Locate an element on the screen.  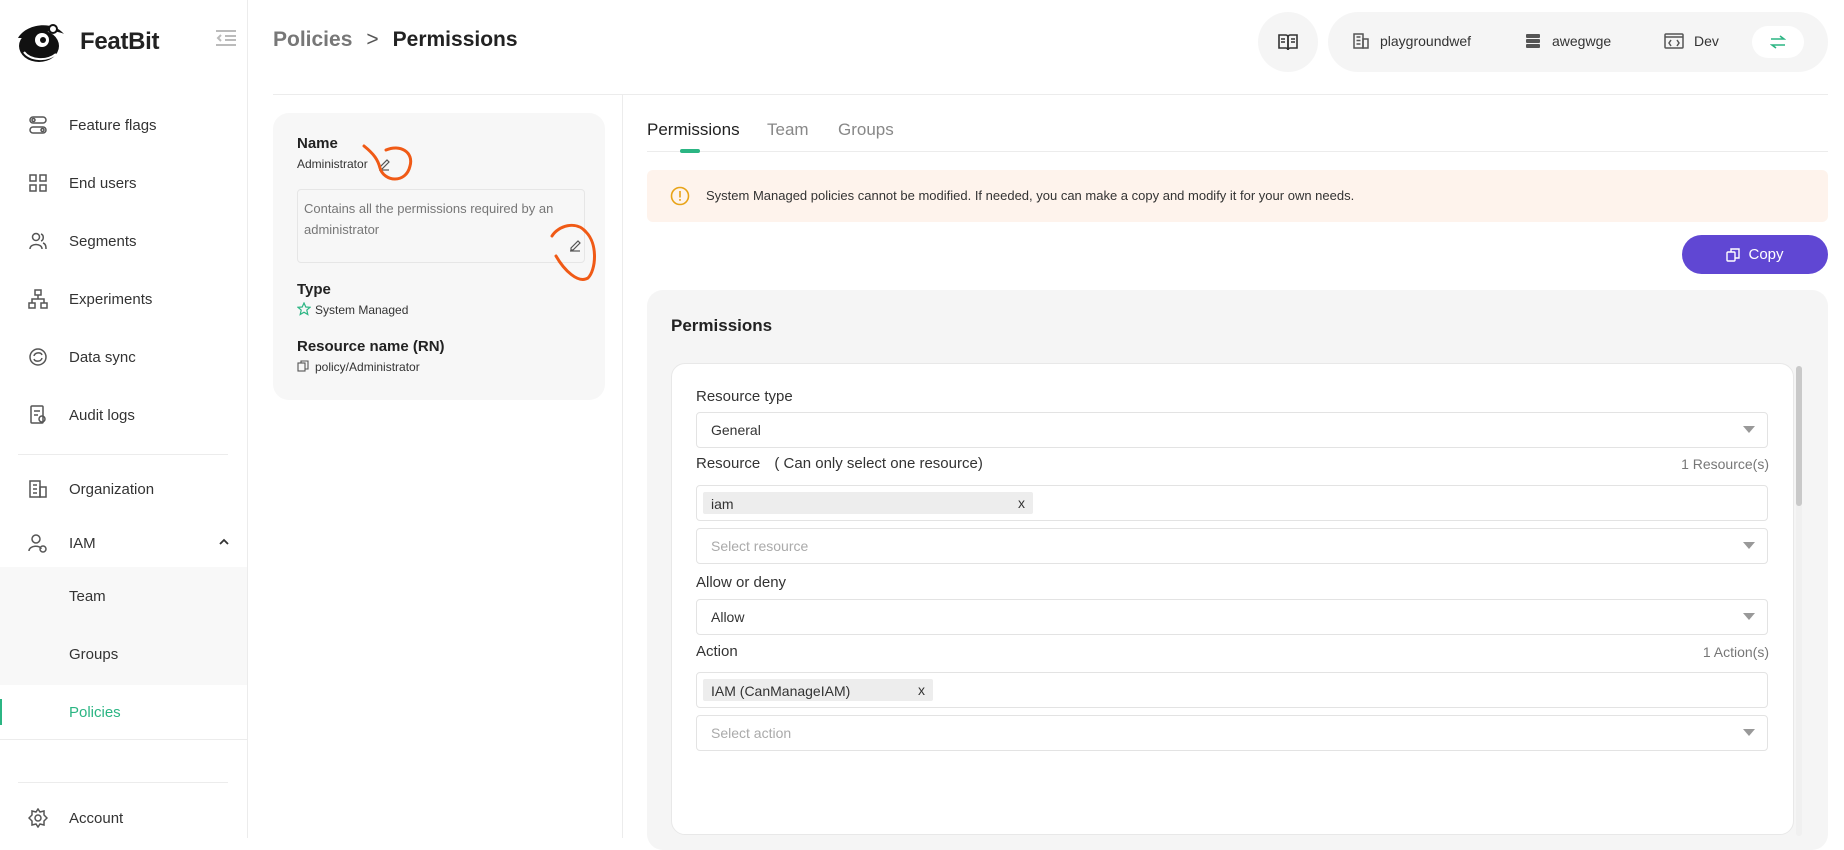
copy-button: Copy is located at coordinates (1755, 254).